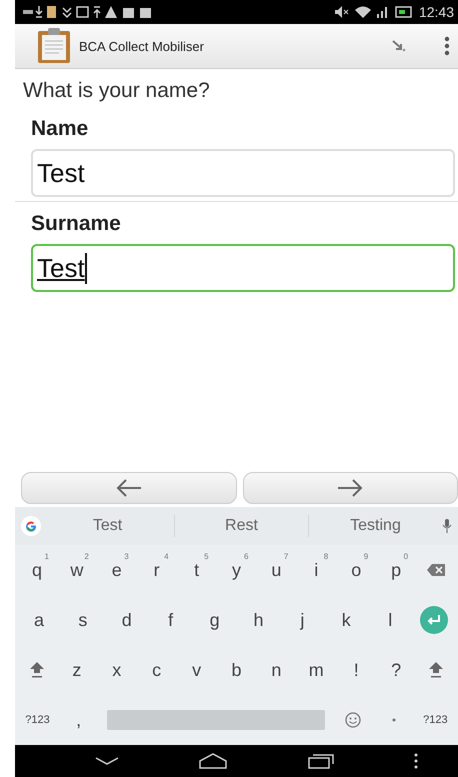 The image size is (458, 777). I want to click on key-hint: 0, so click(406, 556).